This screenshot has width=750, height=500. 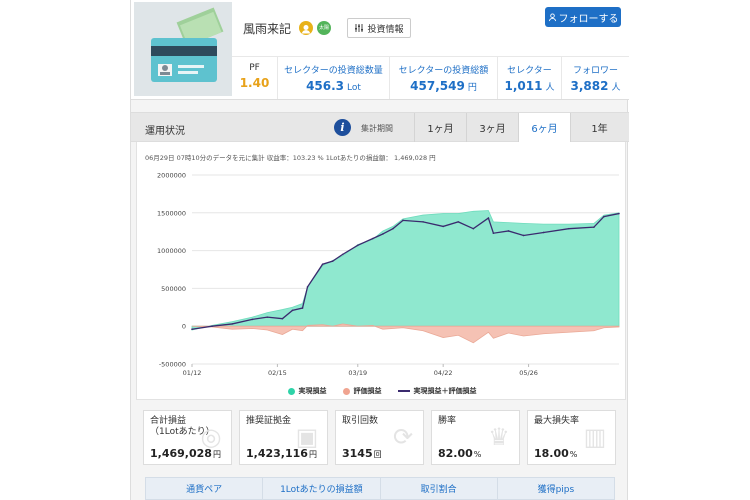 What do you see at coordinates (595, 437) in the screenshot?
I see `bar-chart-icon: ▥` at bounding box center [595, 437].